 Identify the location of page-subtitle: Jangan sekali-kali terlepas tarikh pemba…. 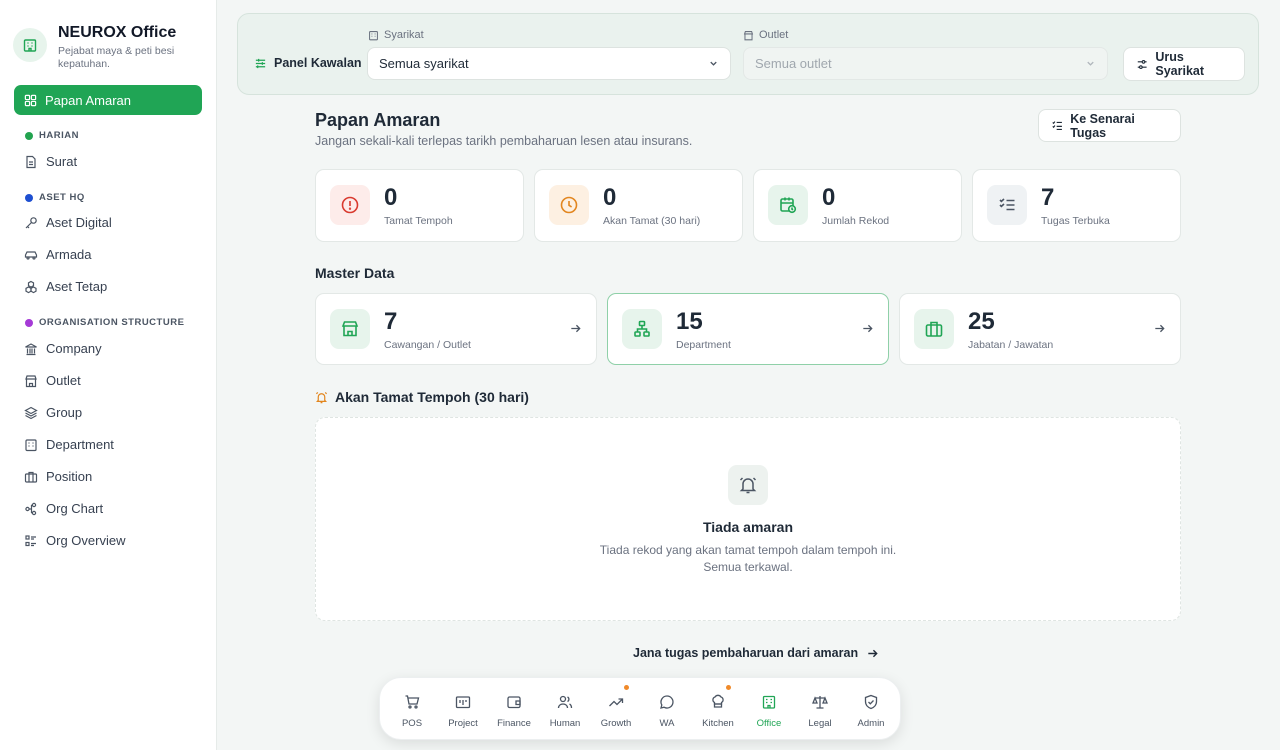
(504, 141).